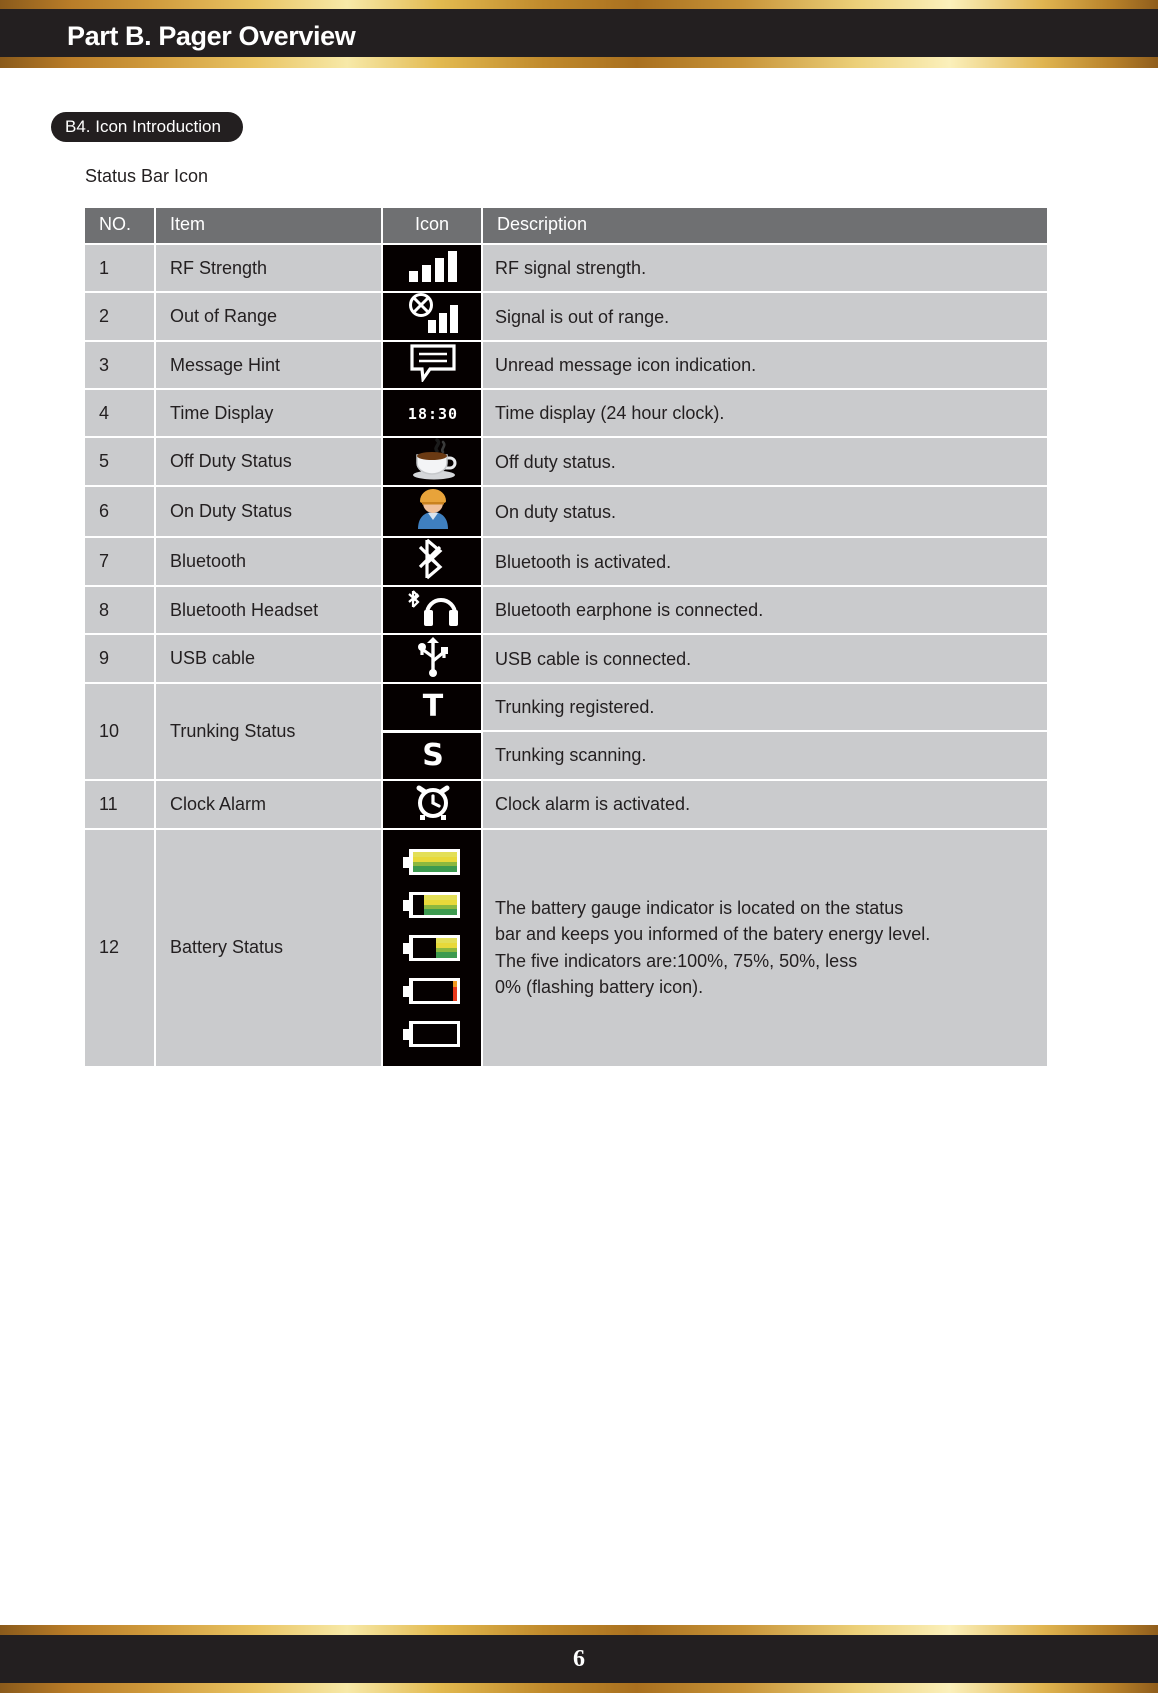 The image size is (1158, 1693). I want to click on signal-out-of-range-icon, so click(433, 314).